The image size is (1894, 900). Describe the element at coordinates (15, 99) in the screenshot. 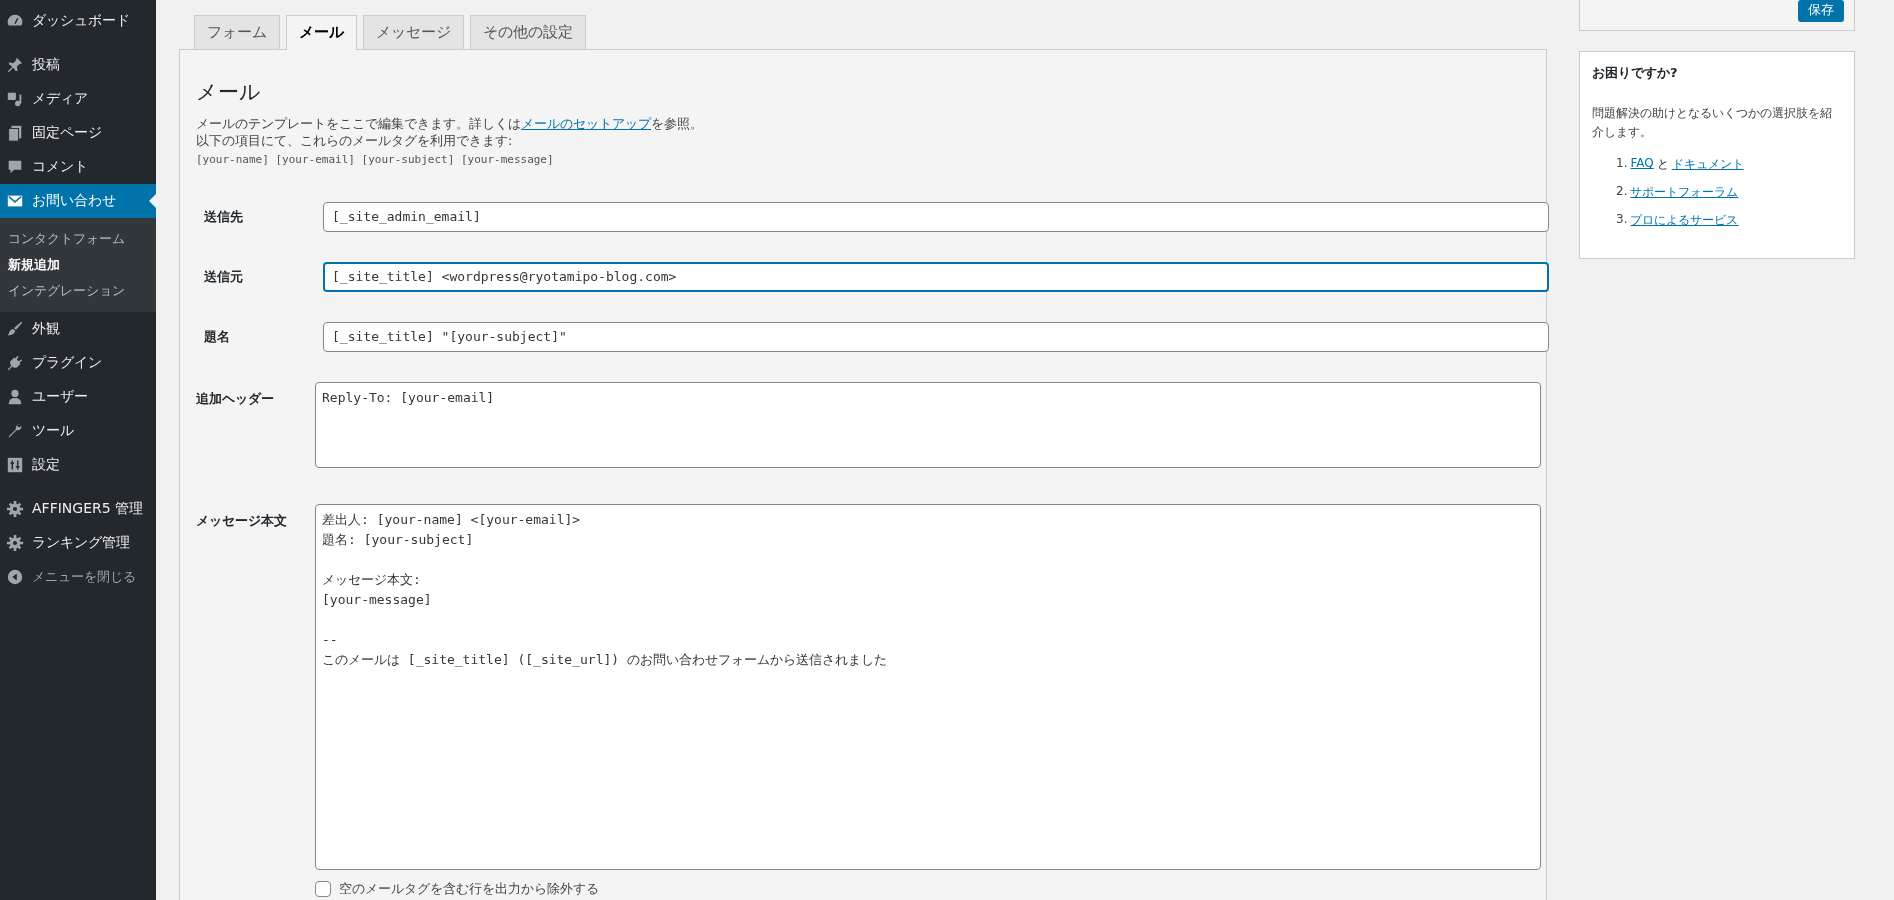

I see `media-icon` at that location.